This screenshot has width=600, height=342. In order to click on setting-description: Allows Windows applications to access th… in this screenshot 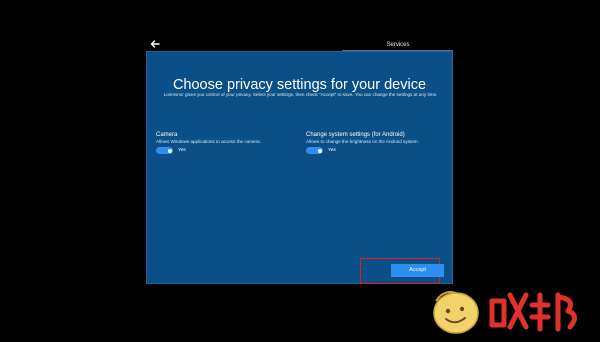, I will do `click(208, 141)`.